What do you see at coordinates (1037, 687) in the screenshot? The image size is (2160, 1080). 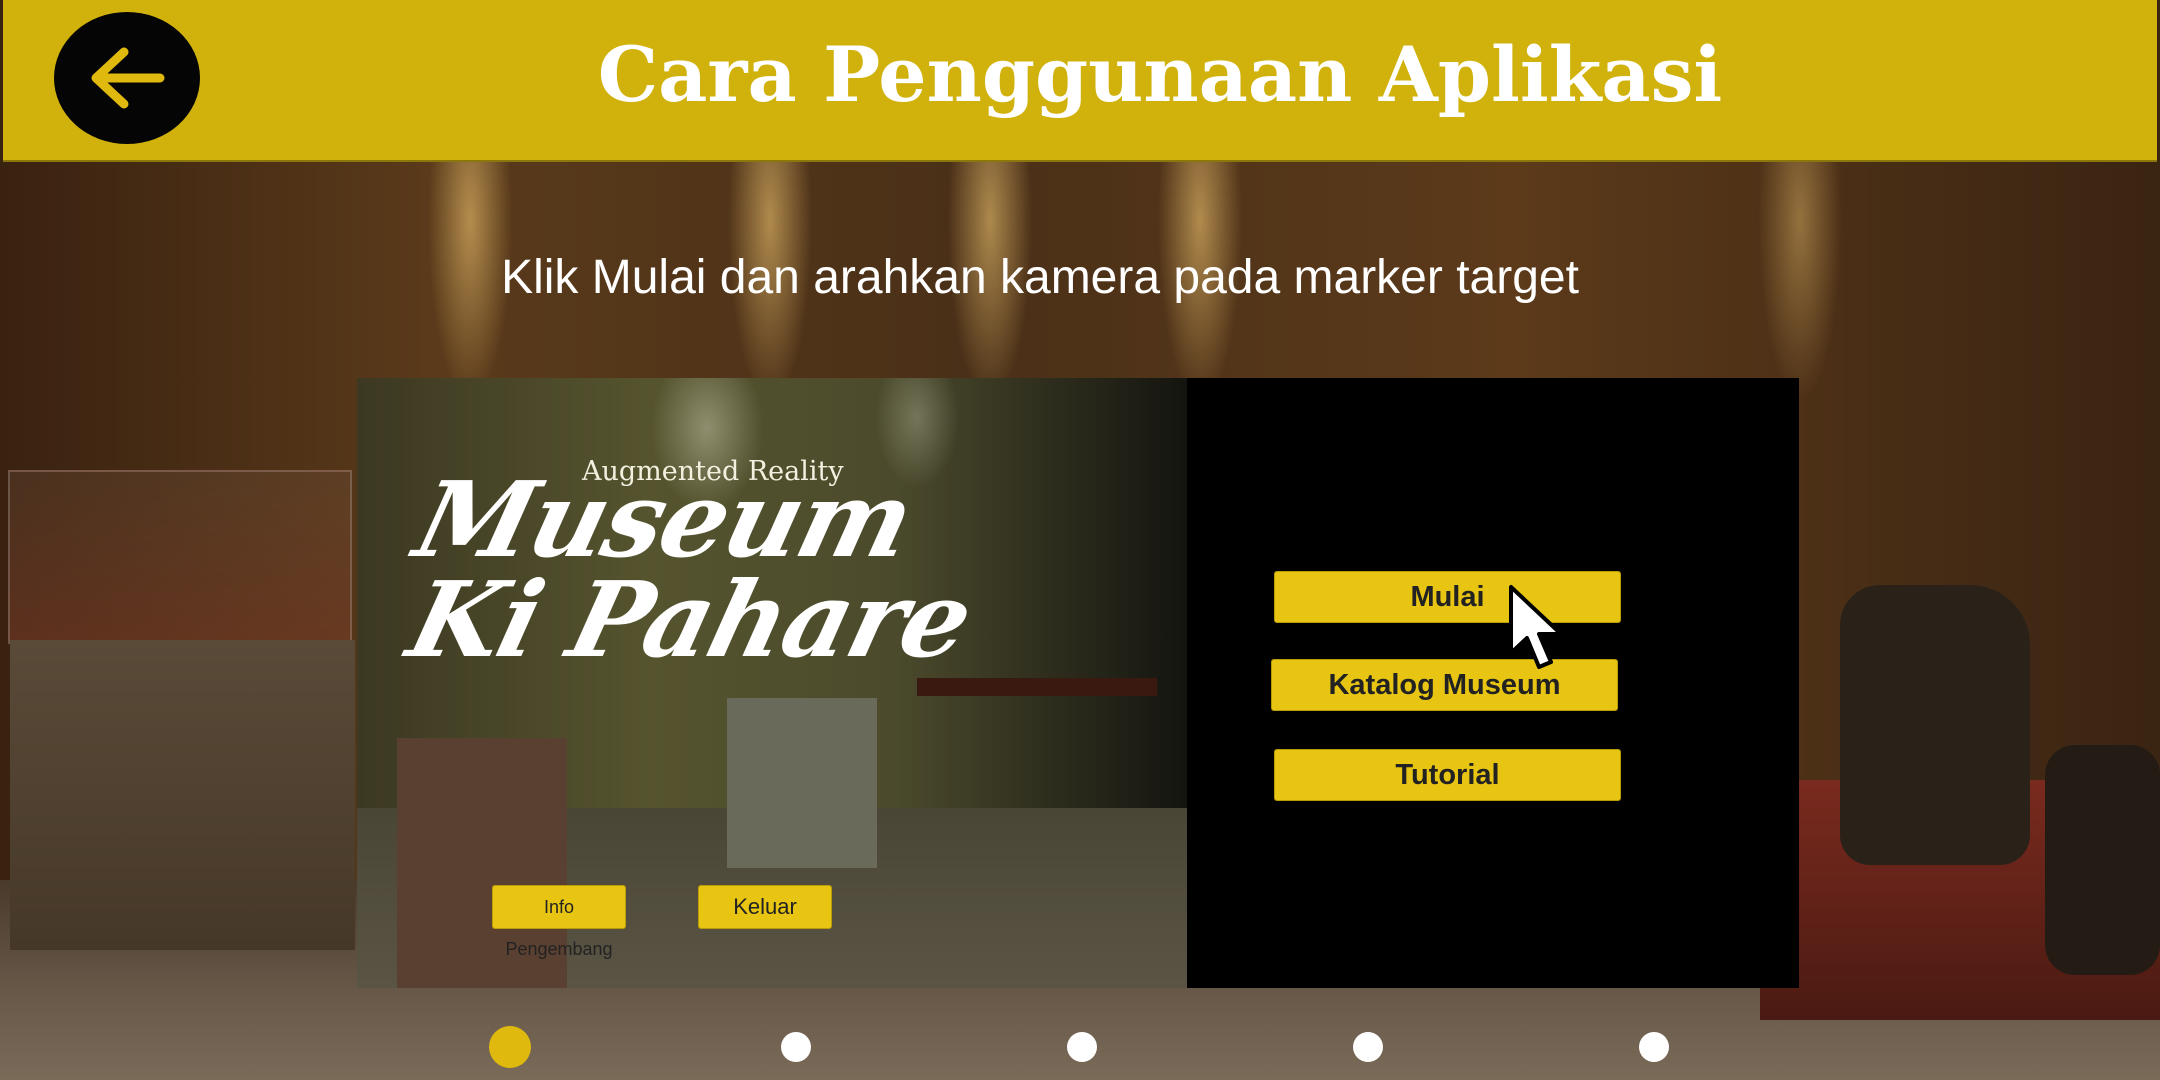 I see `screenshot-table` at bounding box center [1037, 687].